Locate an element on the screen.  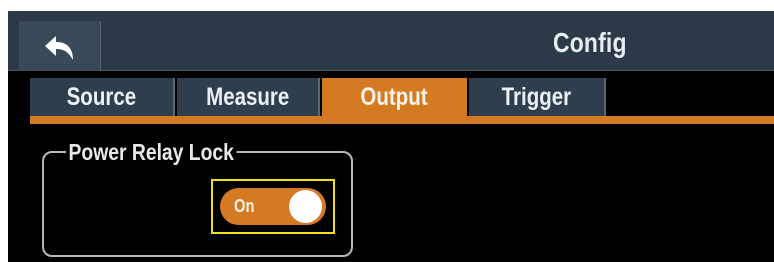
tab-source: Source is located at coordinates (102, 97).